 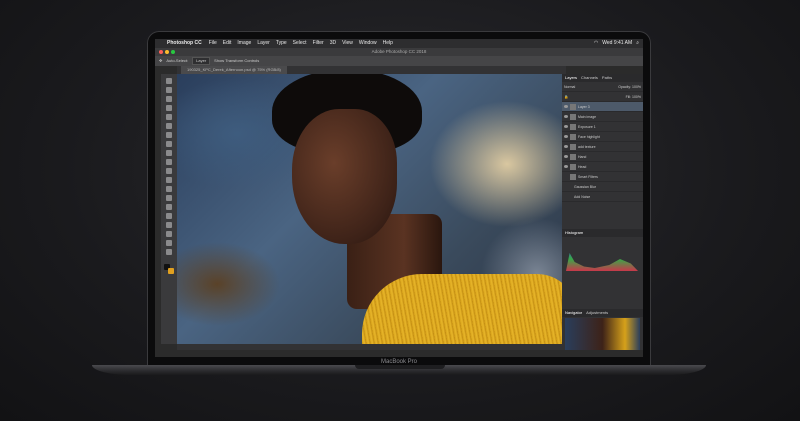 I want to click on pen-tool, so click(x=169, y=207).